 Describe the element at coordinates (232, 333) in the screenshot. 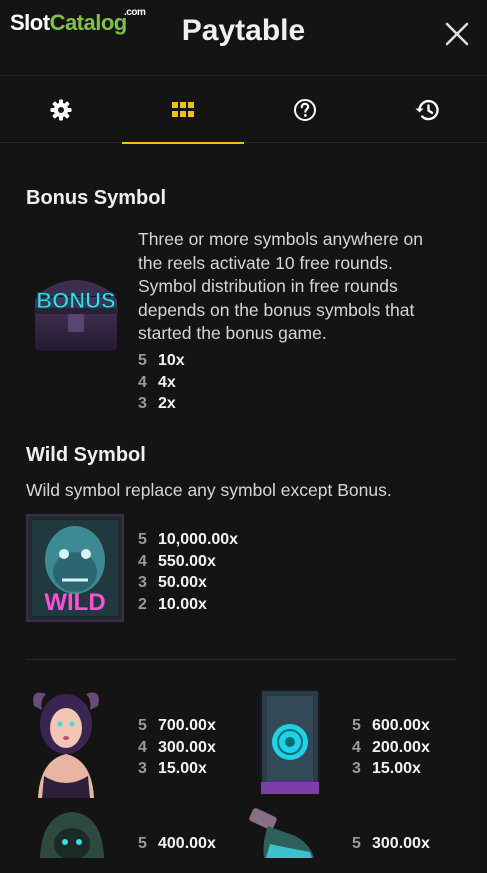

I see `bonus-desc-line: started the bonus game.` at that location.